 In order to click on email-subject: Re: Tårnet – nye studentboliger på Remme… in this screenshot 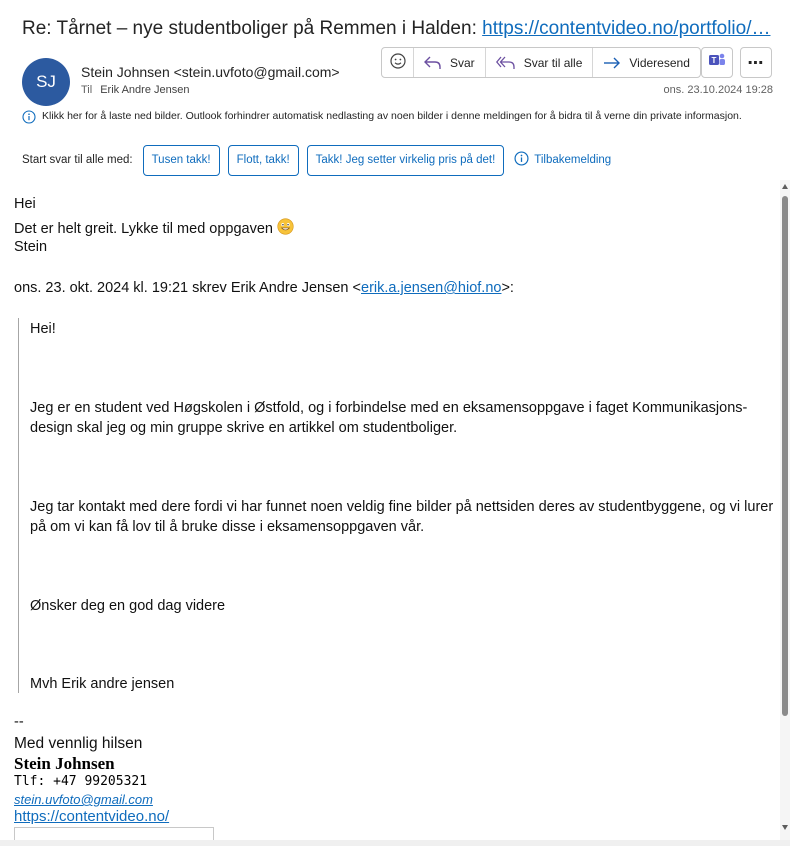, I will do `click(402, 31)`.